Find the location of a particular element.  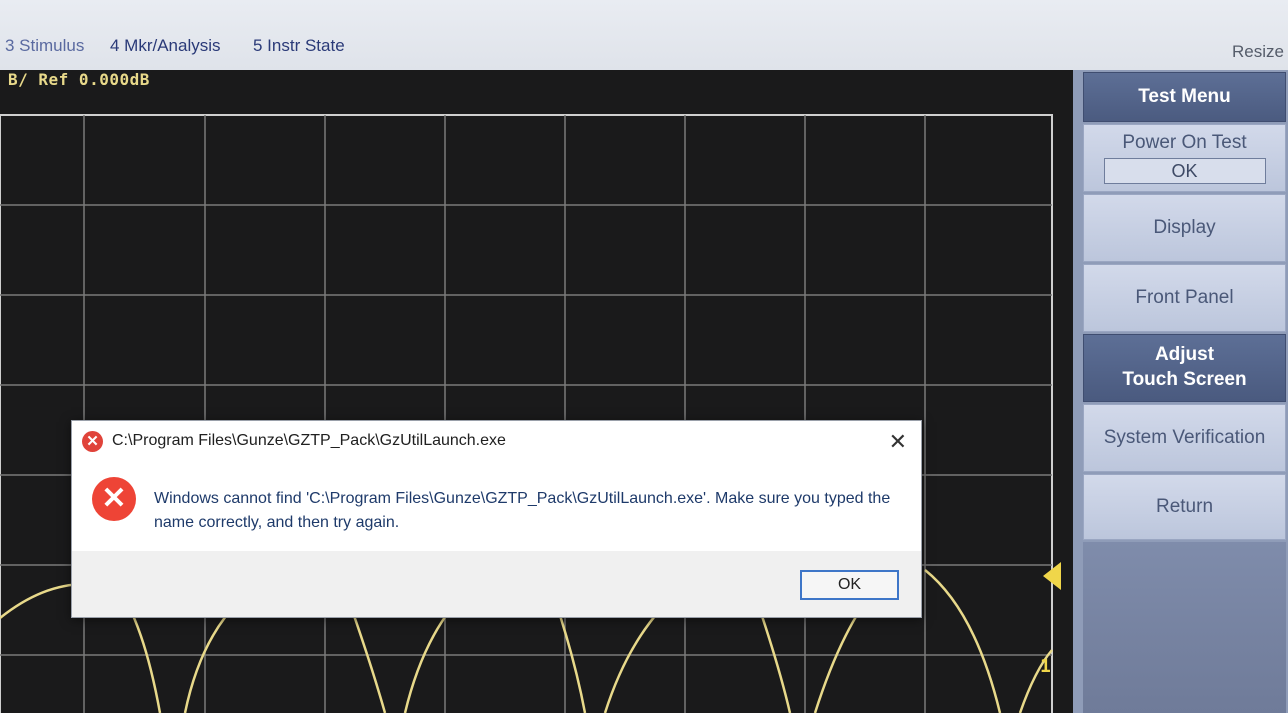

softkey-return: Return is located at coordinates (1184, 507).